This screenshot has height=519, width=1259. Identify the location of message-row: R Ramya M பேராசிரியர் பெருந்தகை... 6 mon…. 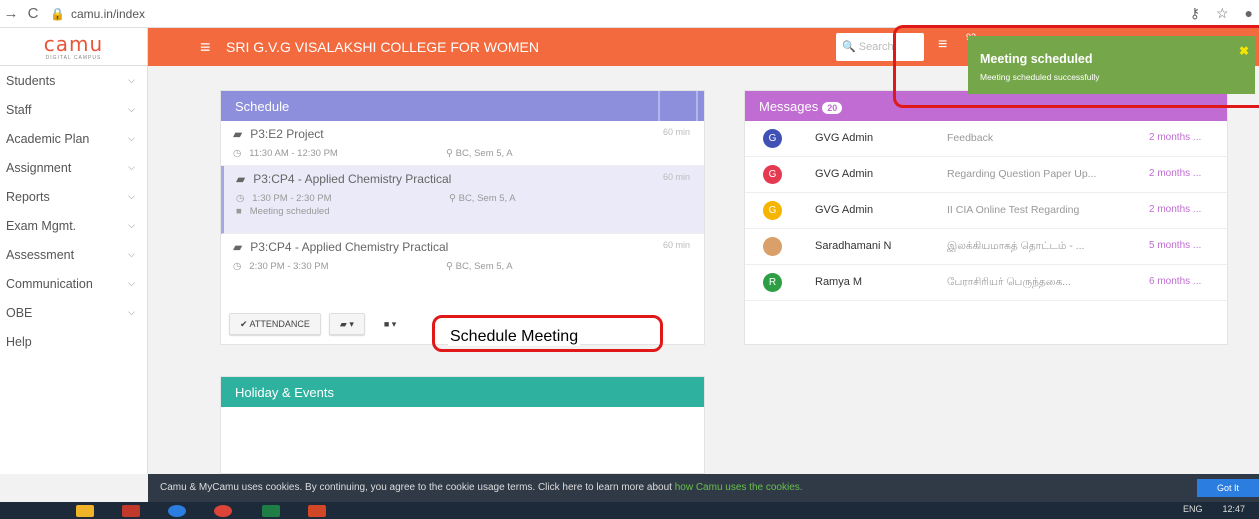
(986, 283).